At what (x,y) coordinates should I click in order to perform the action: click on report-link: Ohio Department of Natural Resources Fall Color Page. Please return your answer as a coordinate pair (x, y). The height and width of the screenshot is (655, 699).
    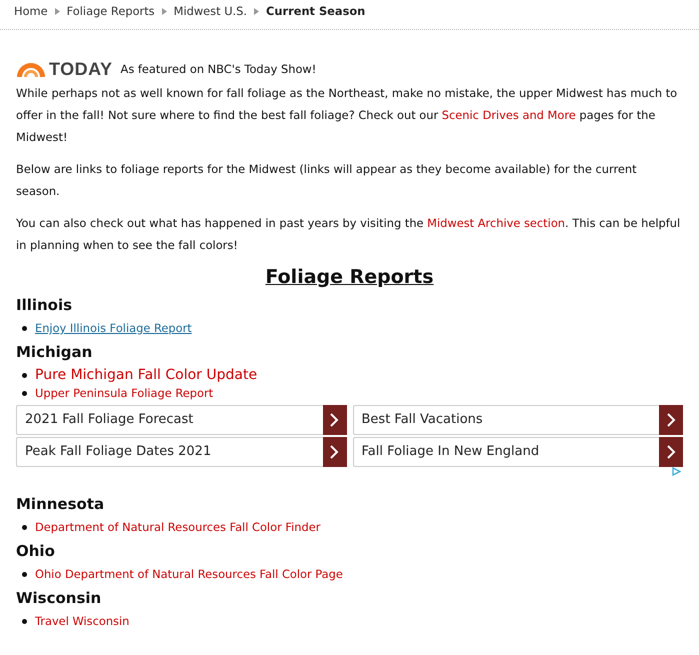
    Looking at the image, I should click on (189, 574).